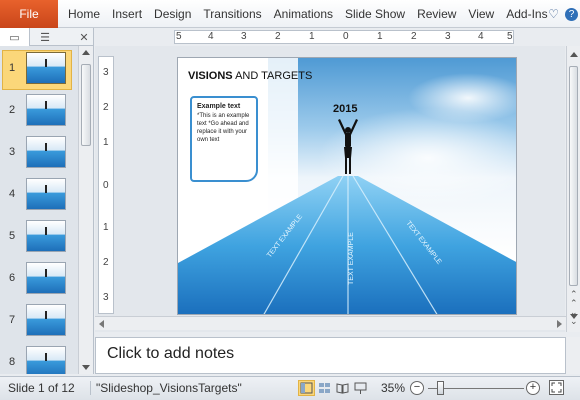 Image resolution: width=580 pixels, height=400 pixels. I want to click on pane-tabs: ▭ ☰ ✕, so click(46, 37).